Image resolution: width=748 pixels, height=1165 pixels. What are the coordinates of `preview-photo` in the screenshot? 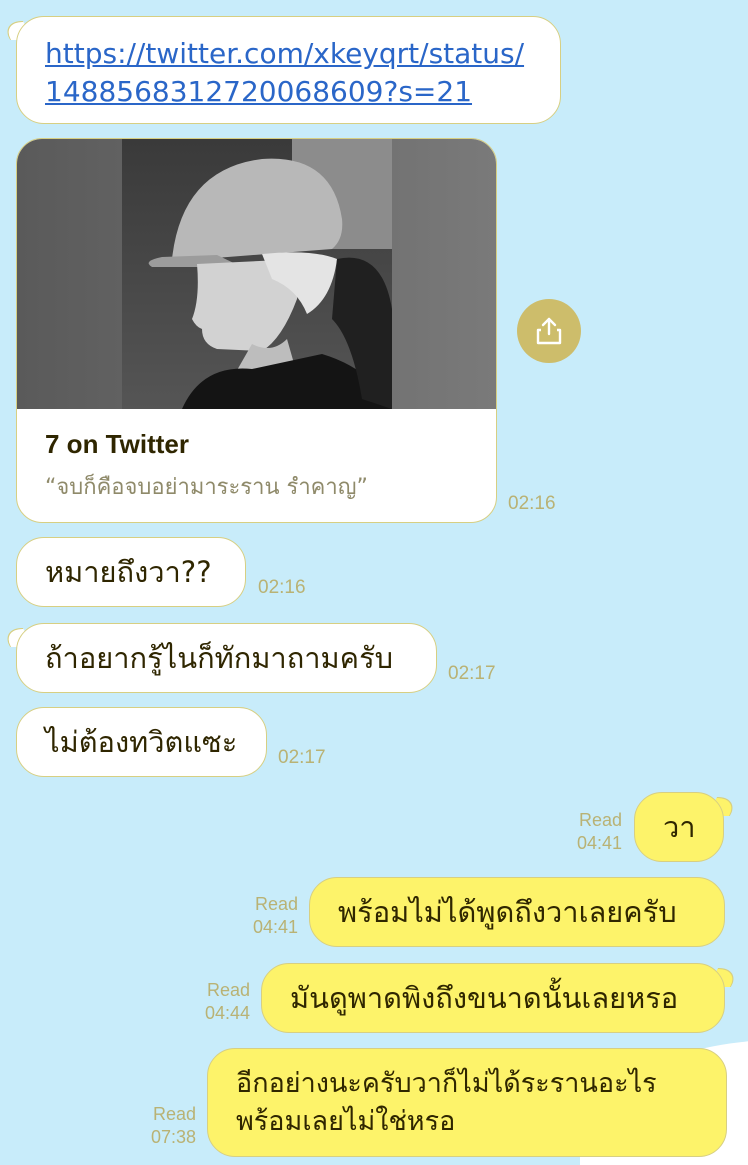 It's located at (257, 274).